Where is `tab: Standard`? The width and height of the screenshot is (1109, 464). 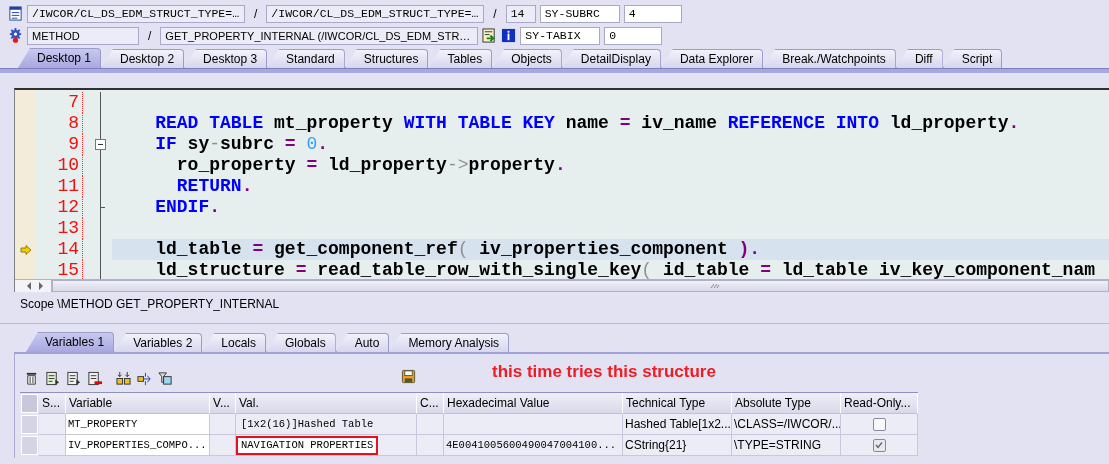
tab: Standard is located at coordinates (306, 58).